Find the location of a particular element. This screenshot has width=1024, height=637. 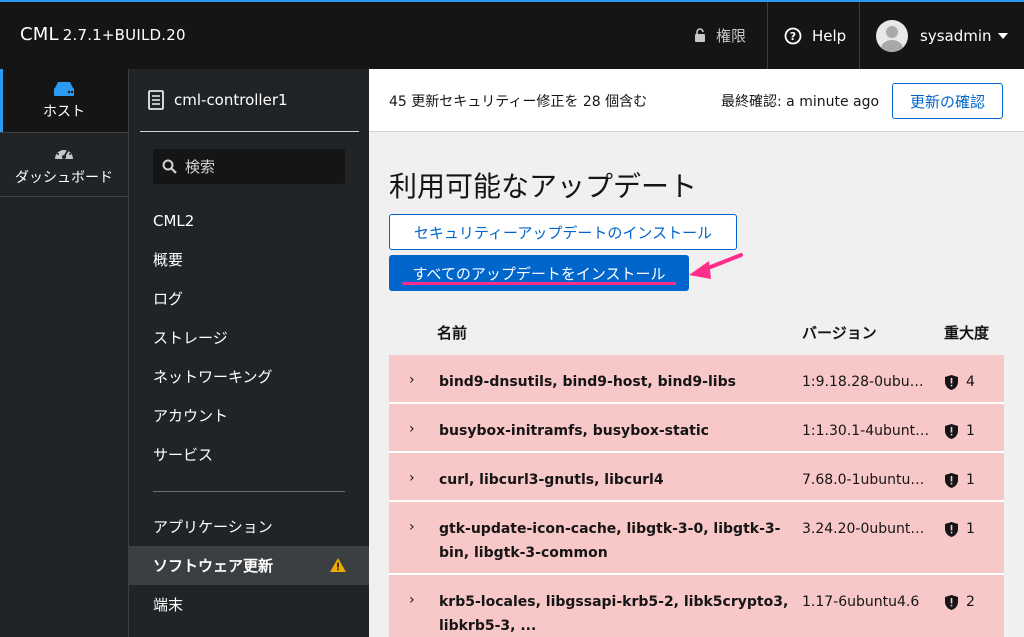

package-version: 1.17-6ubuntu4.6 is located at coordinates (861, 602).